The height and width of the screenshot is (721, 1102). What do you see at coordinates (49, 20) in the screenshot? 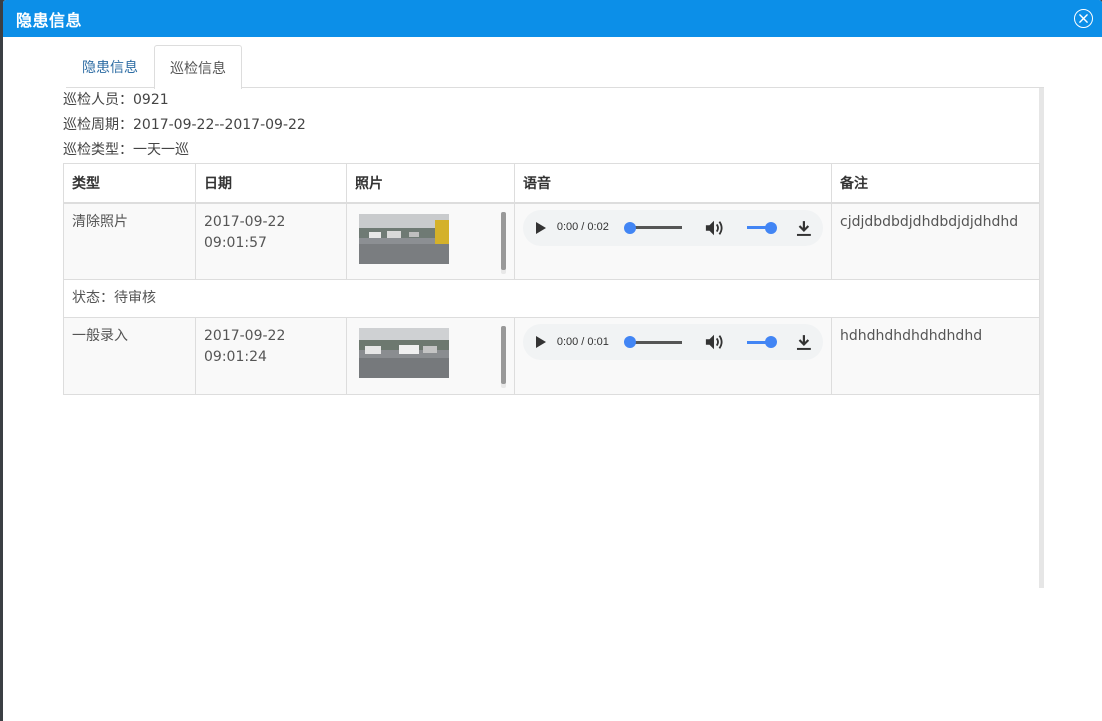
I see `dialog-title: 隐患信息` at bounding box center [49, 20].